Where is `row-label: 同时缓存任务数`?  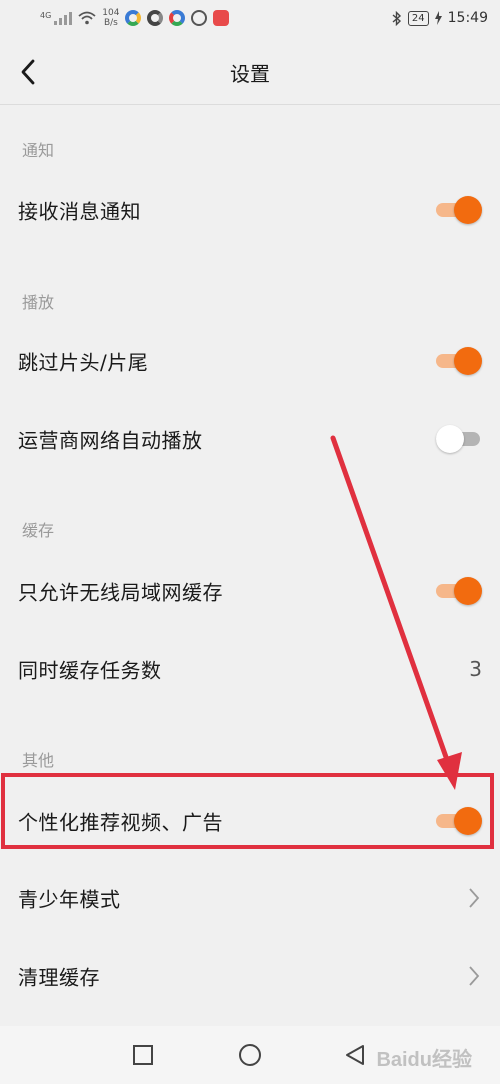 row-label: 同时缓存任务数 is located at coordinates (90, 670).